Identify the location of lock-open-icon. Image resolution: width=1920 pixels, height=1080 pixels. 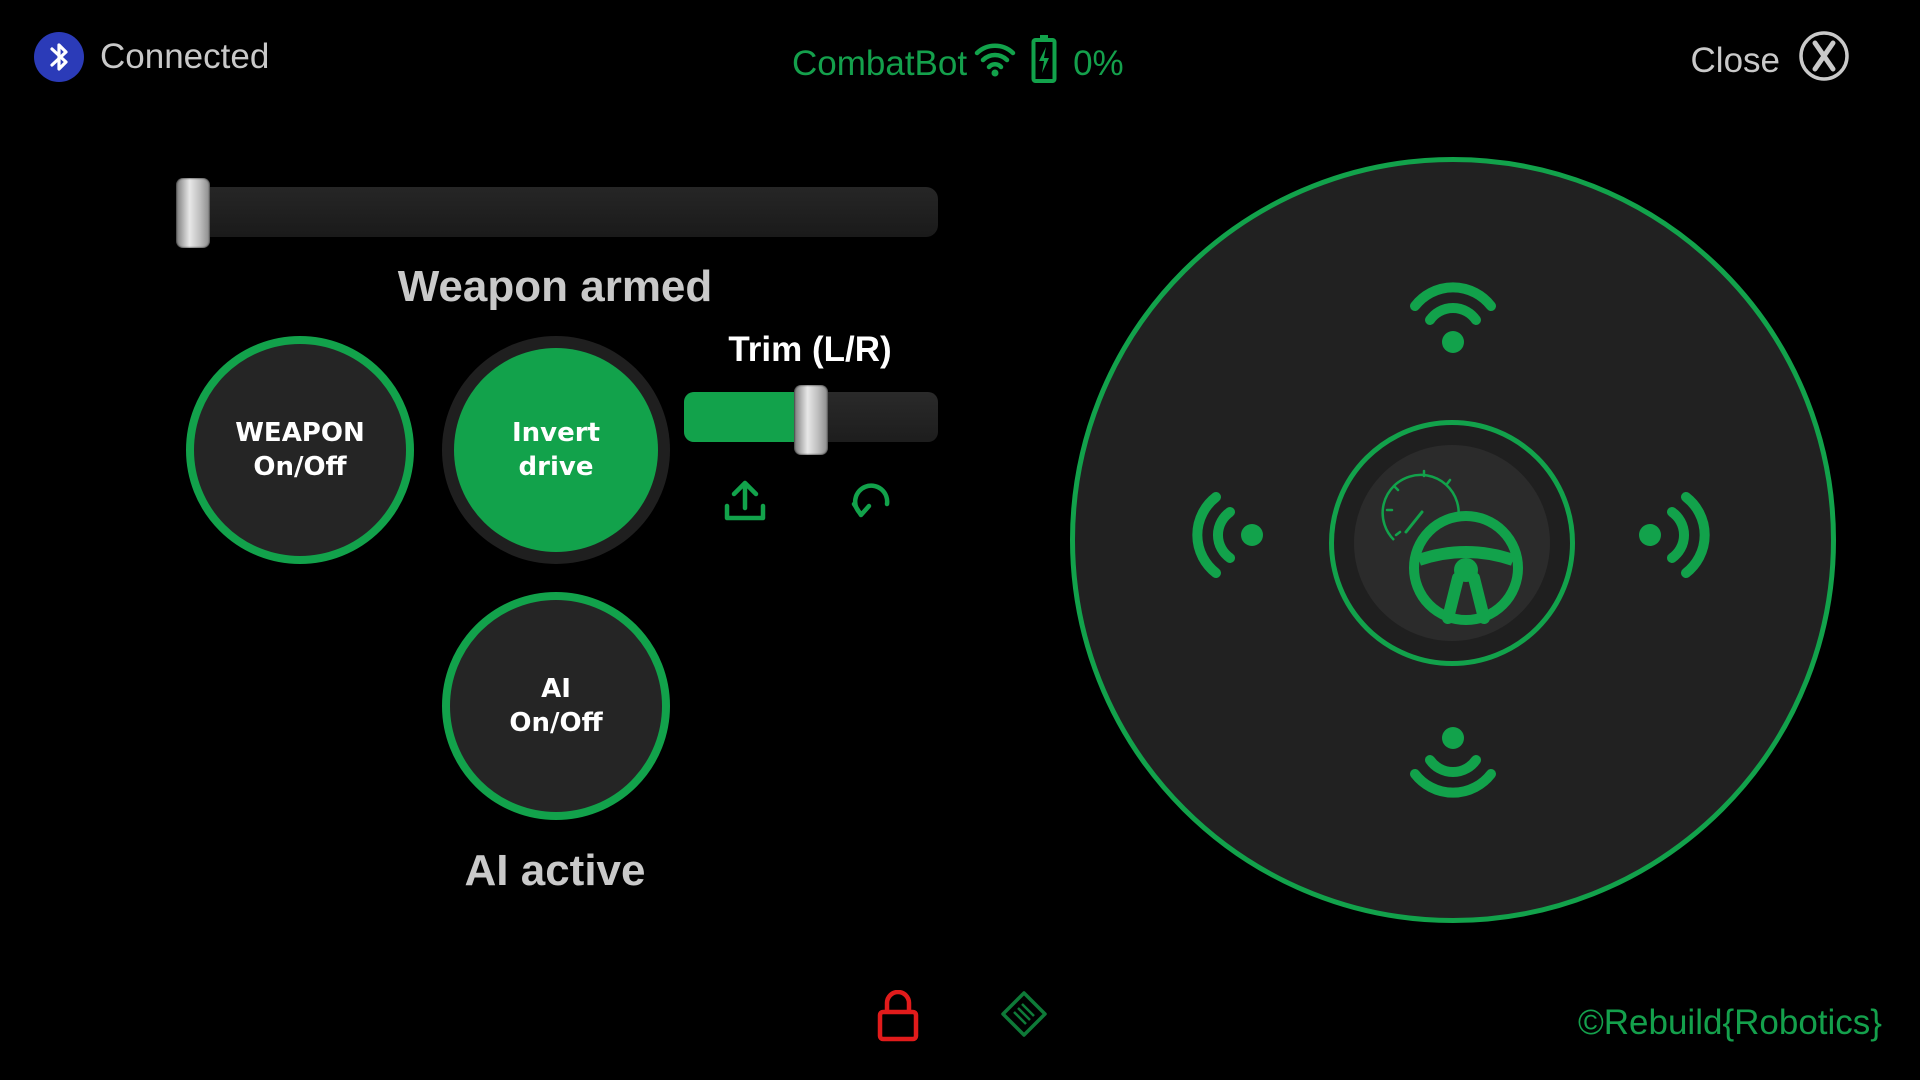
(898, 1018).